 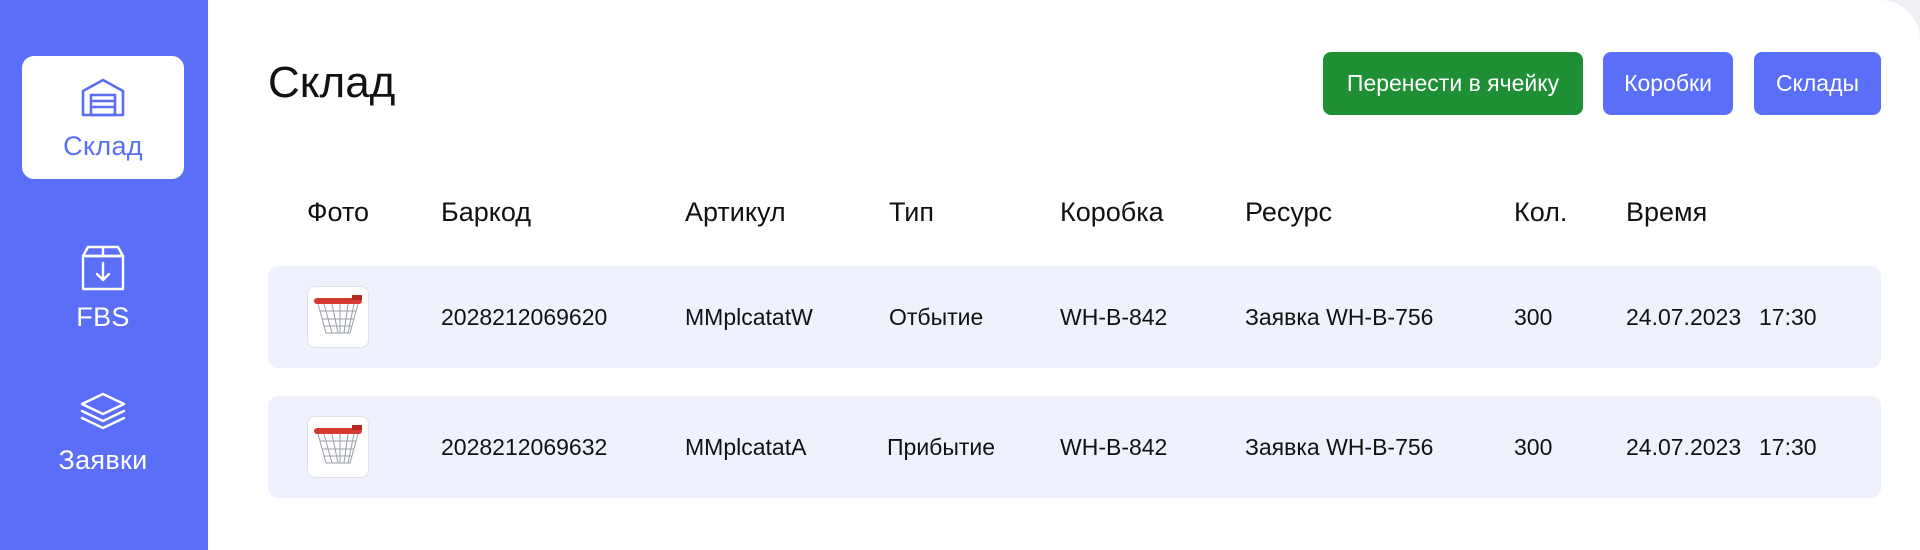 I want to click on barcode-cell: 2028212069632, so click(x=524, y=446).